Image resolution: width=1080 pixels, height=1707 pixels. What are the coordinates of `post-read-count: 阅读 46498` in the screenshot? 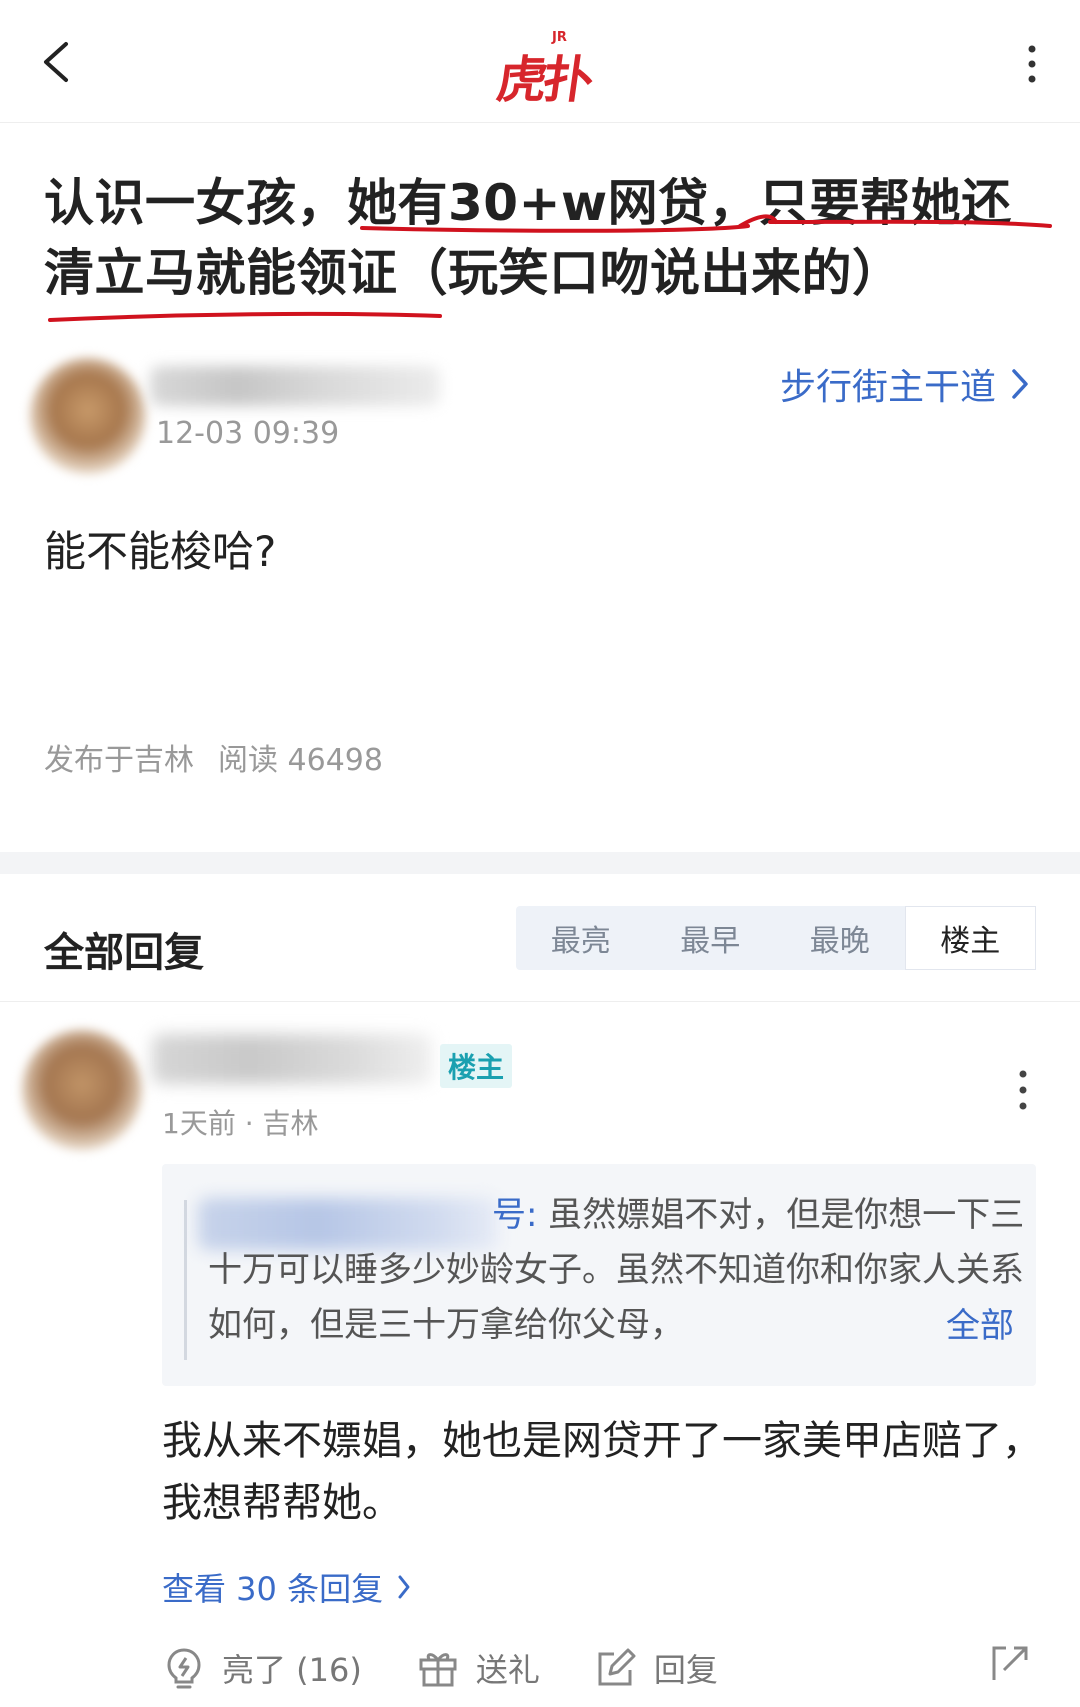 It's located at (300, 760).